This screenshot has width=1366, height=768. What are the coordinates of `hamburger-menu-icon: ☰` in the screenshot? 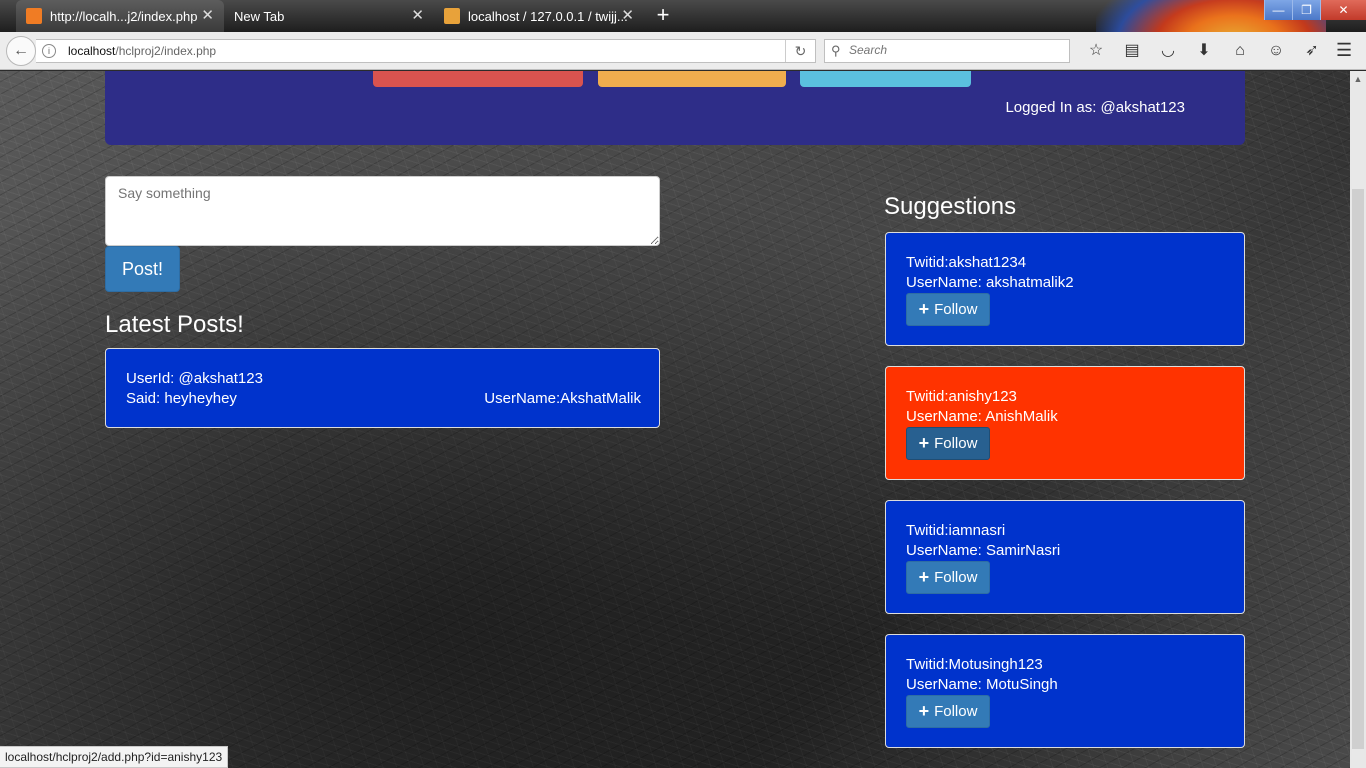 It's located at (1346, 50).